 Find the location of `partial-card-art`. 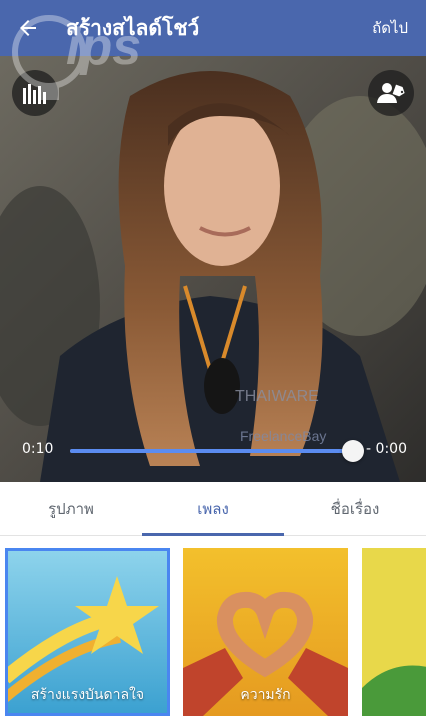

partial-card-art is located at coordinates (394, 632).